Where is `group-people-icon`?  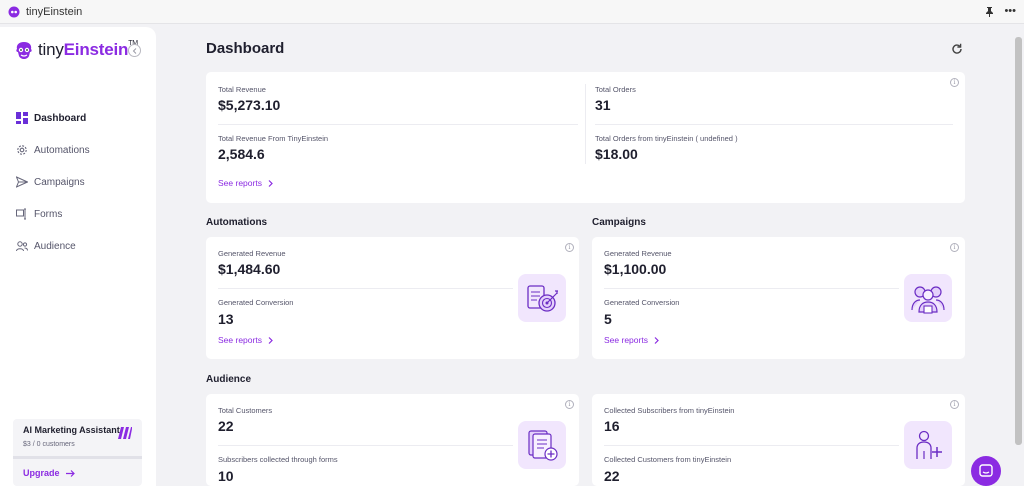 group-people-icon is located at coordinates (928, 300).